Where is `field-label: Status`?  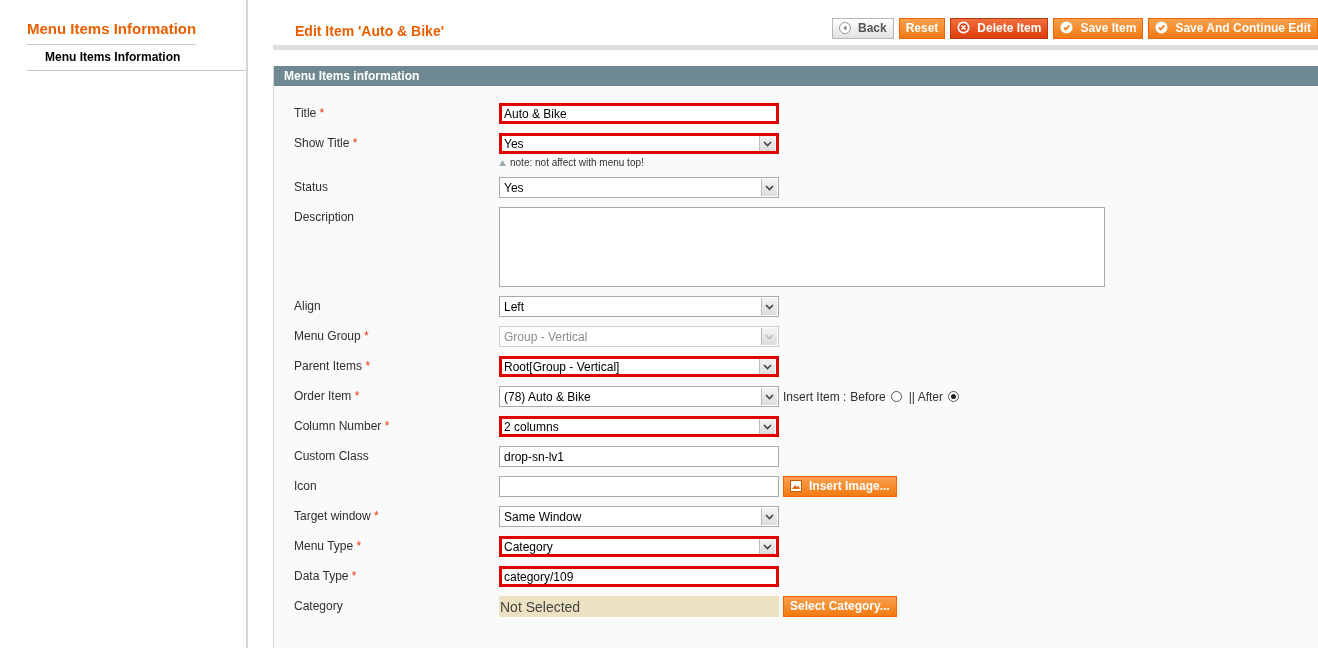 field-label: Status is located at coordinates (312, 186).